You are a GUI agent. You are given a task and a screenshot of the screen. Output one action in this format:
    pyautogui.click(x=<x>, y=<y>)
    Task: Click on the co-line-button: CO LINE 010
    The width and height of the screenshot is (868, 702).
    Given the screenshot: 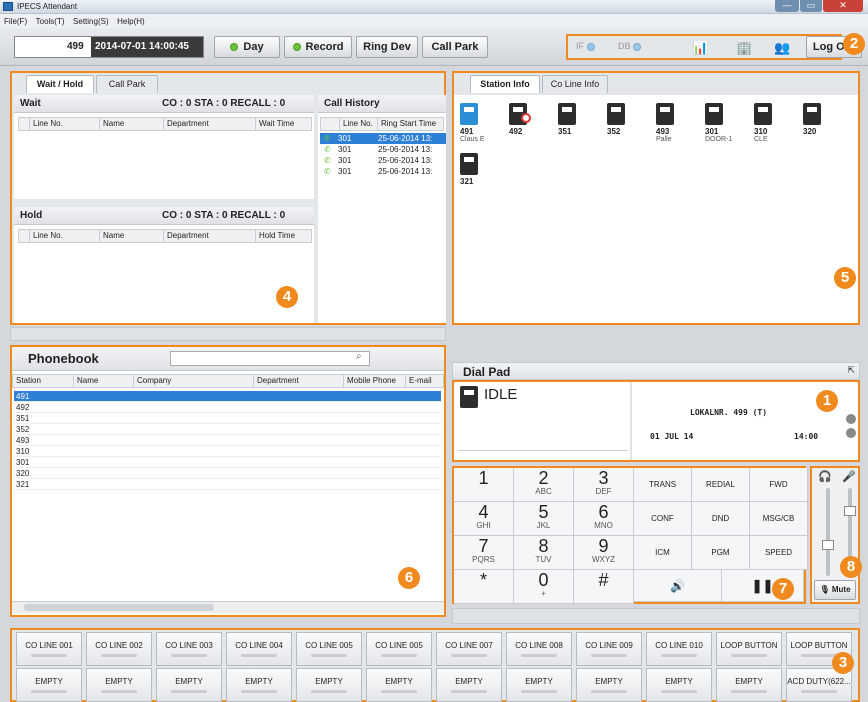 What is the action you would take?
    pyautogui.click(x=679, y=649)
    